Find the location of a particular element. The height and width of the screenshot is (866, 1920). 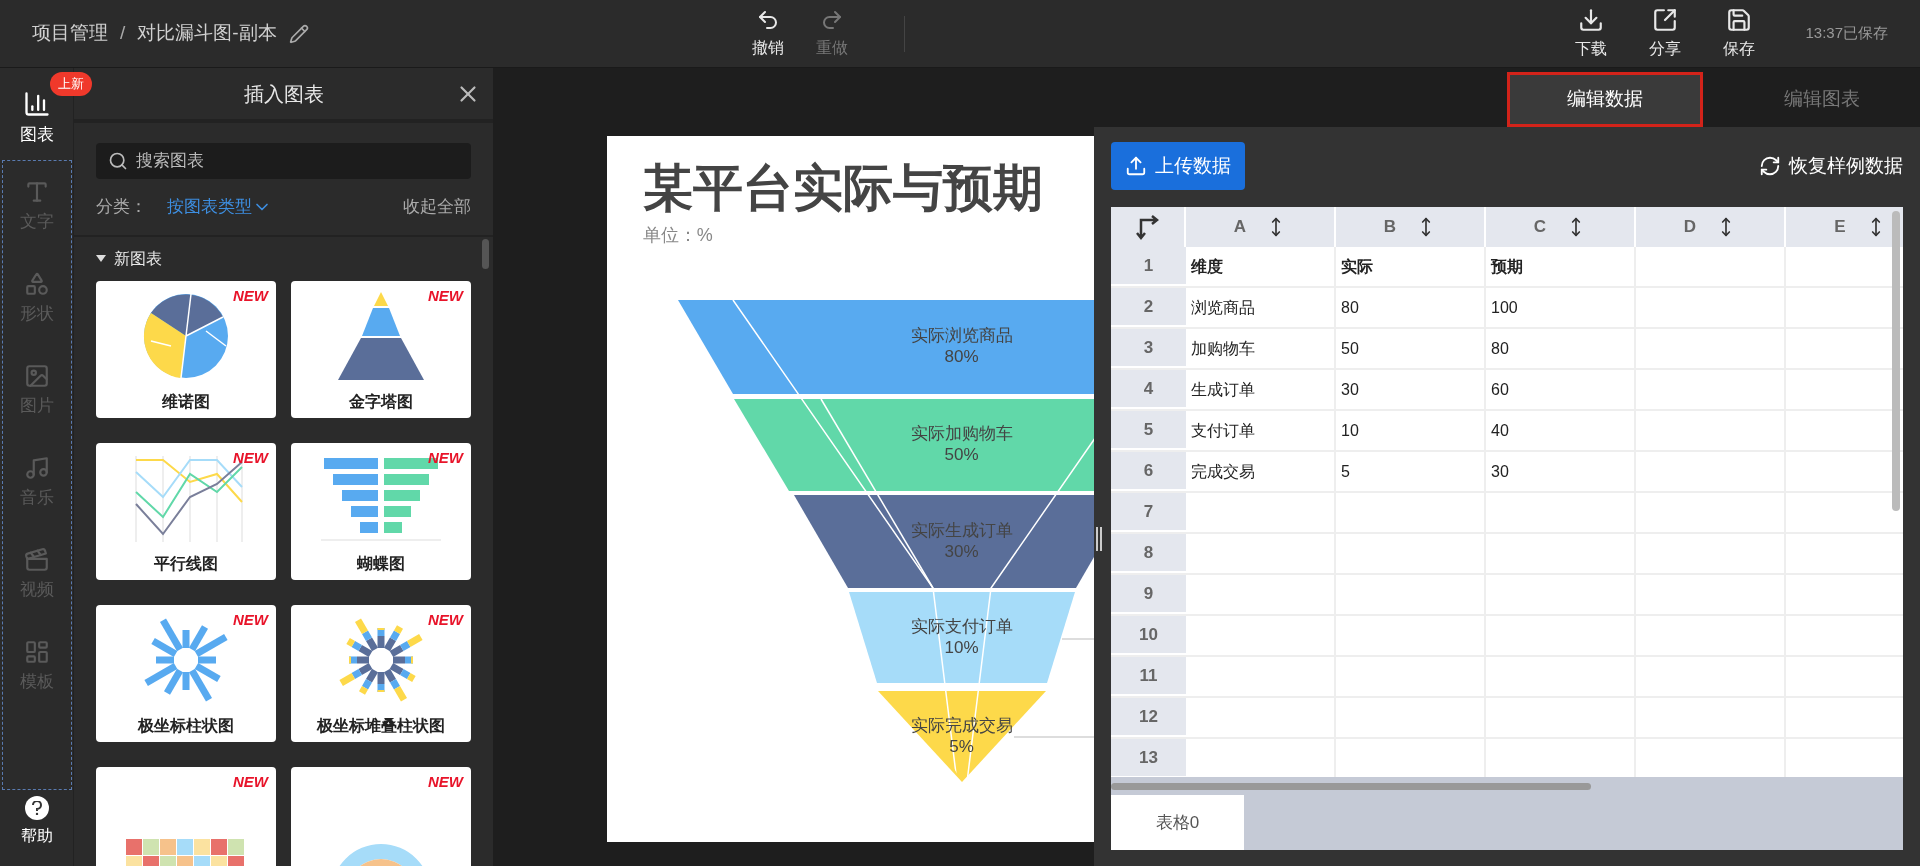

transpose-icon is located at coordinates (1147, 227).